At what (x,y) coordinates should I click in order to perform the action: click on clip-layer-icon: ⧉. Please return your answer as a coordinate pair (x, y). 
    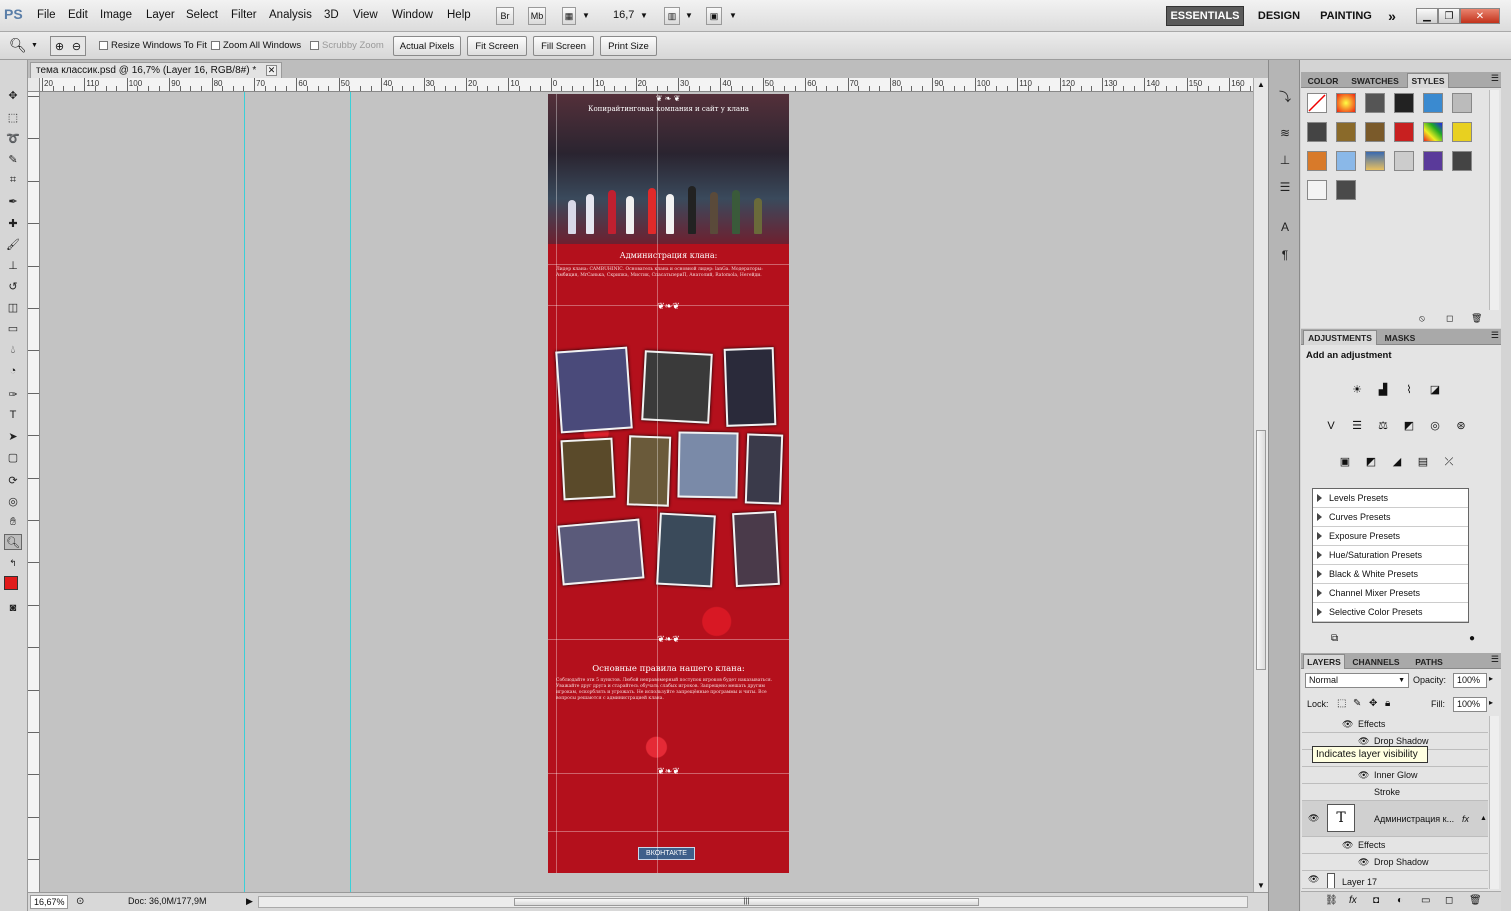
    Looking at the image, I should click on (1334, 638).